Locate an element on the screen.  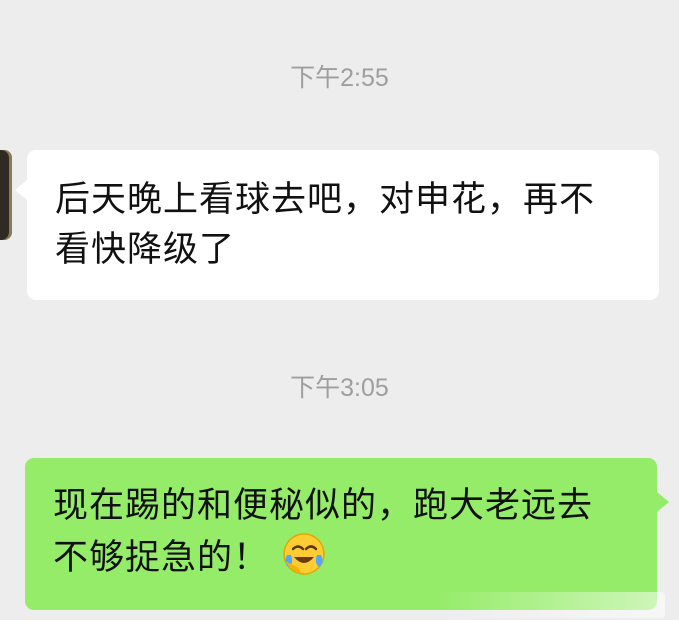
message-text: 不够捉急的！ is located at coordinates (161, 558).